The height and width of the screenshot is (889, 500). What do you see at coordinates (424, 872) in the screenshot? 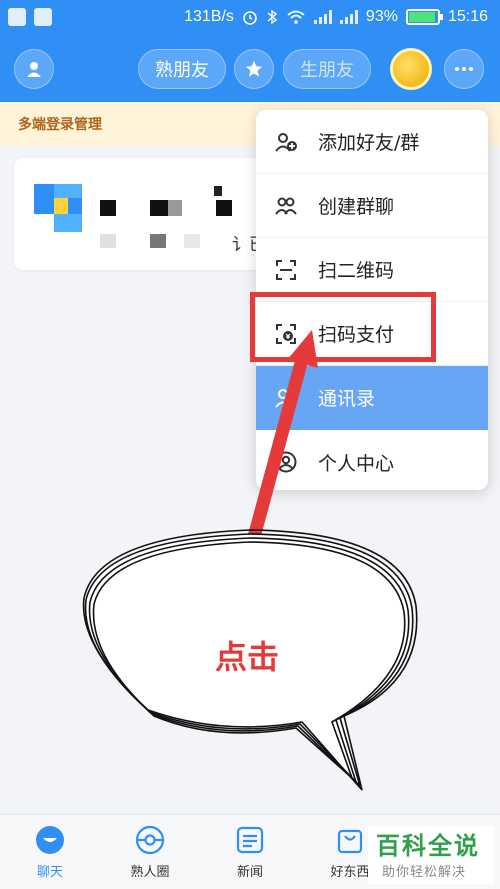
I see `watermark-subtitle: 助你轻松解决` at bounding box center [424, 872].